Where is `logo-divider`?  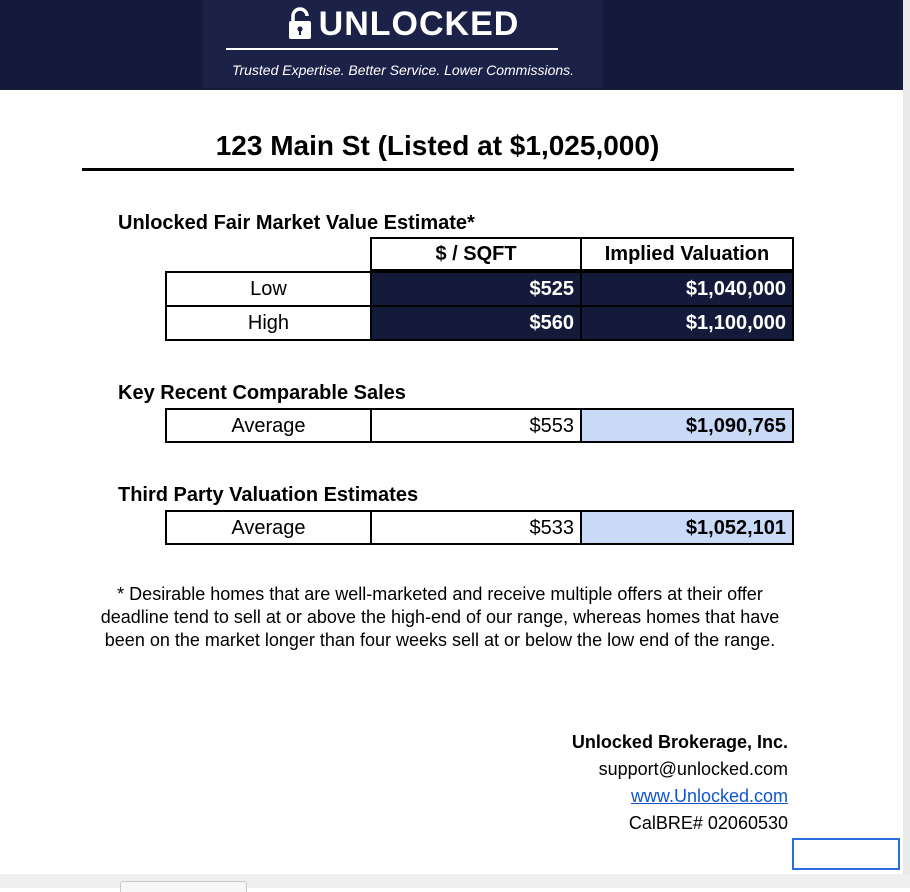 logo-divider is located at coordinates (392, 49).